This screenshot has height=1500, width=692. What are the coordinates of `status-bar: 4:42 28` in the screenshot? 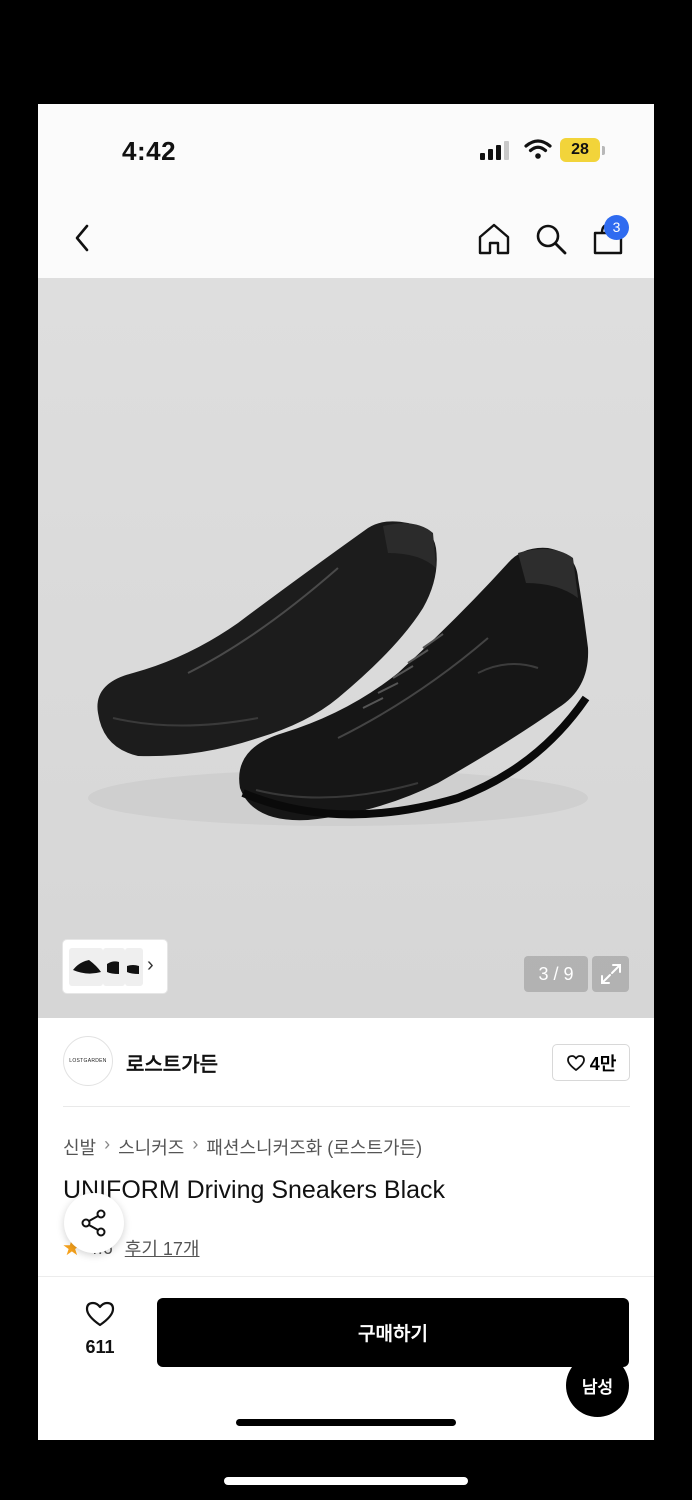 It's located at (346, 150).